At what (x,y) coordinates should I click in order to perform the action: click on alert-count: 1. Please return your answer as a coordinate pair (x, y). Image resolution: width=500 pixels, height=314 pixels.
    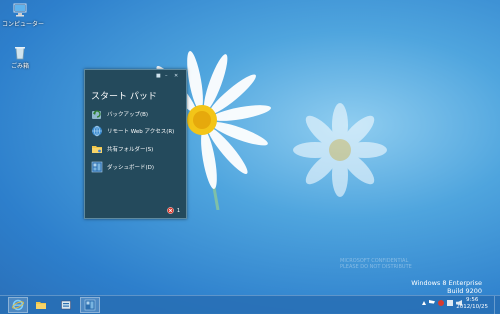
    Looking at the image, I should click on (178, 210).